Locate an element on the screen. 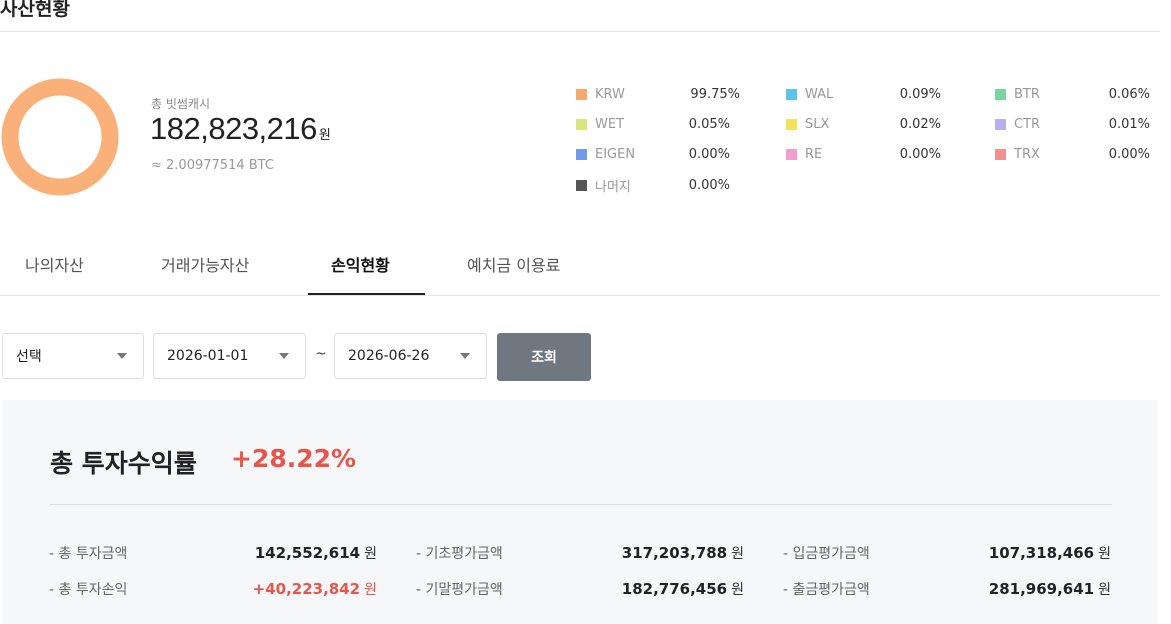 Image resolution: width=1171 pixels, height=624 pixels. total-return-value: +28.22% is located at coordinates (294, 458).